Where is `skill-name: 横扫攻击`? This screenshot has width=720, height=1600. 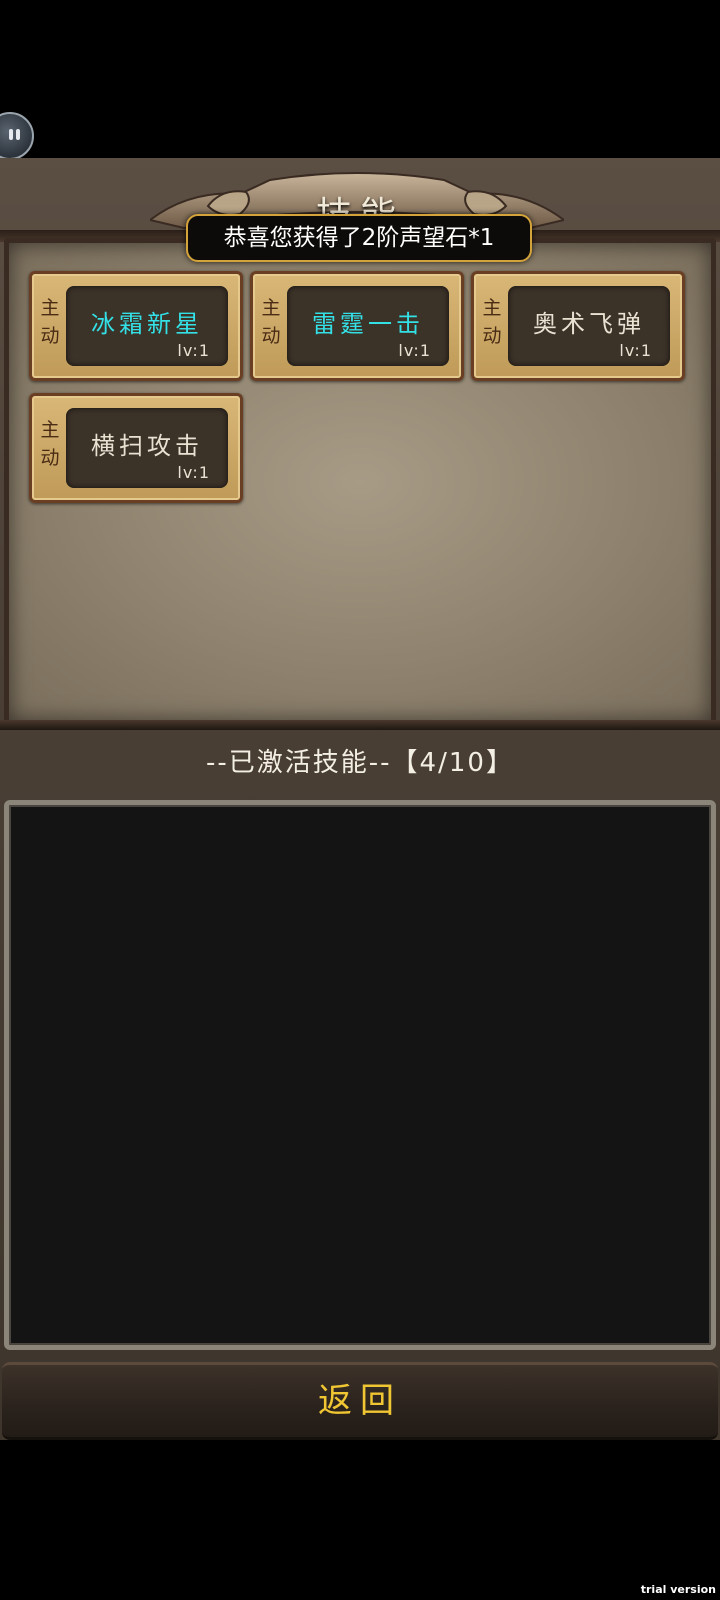 skill-name: 横扫攻击 is located at coordinates (147, 446).